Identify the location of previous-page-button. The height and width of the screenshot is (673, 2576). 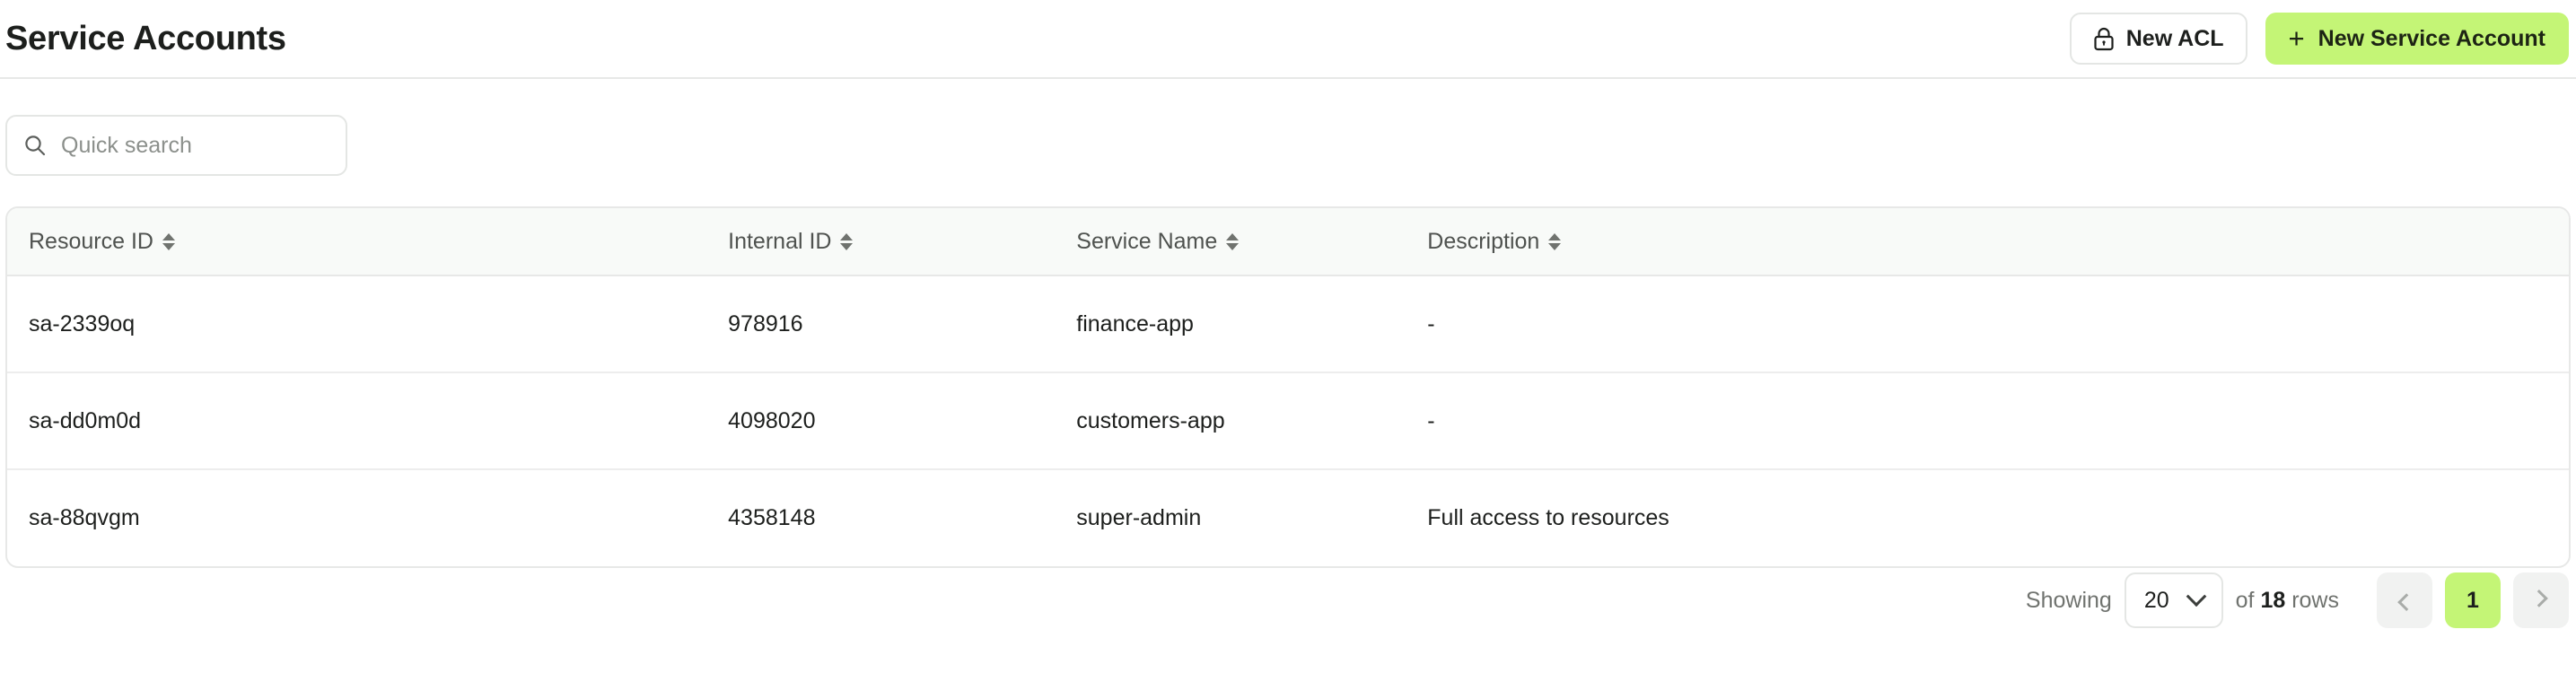
(2404, 600).